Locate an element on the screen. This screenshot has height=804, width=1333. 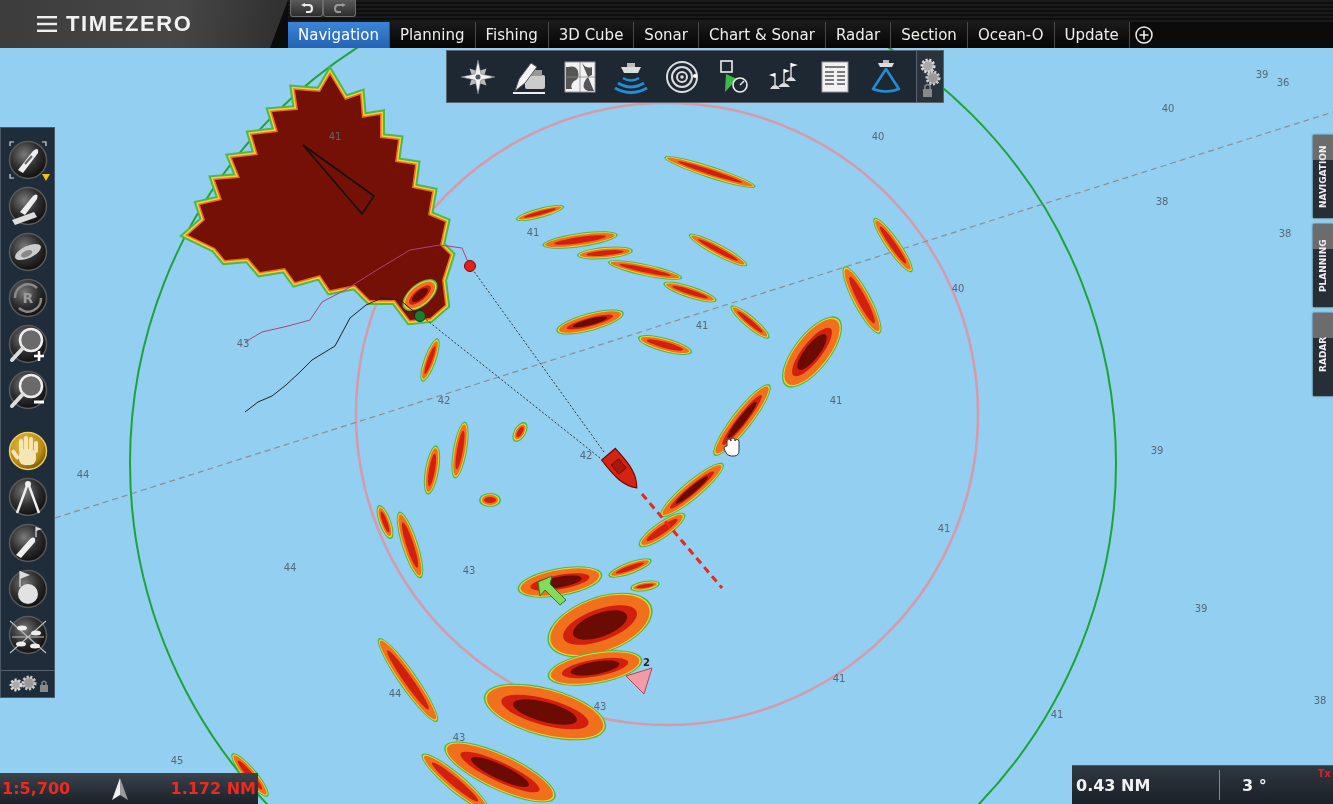
bearing-reading: 3 ° is located at coordinates (1254, 785).